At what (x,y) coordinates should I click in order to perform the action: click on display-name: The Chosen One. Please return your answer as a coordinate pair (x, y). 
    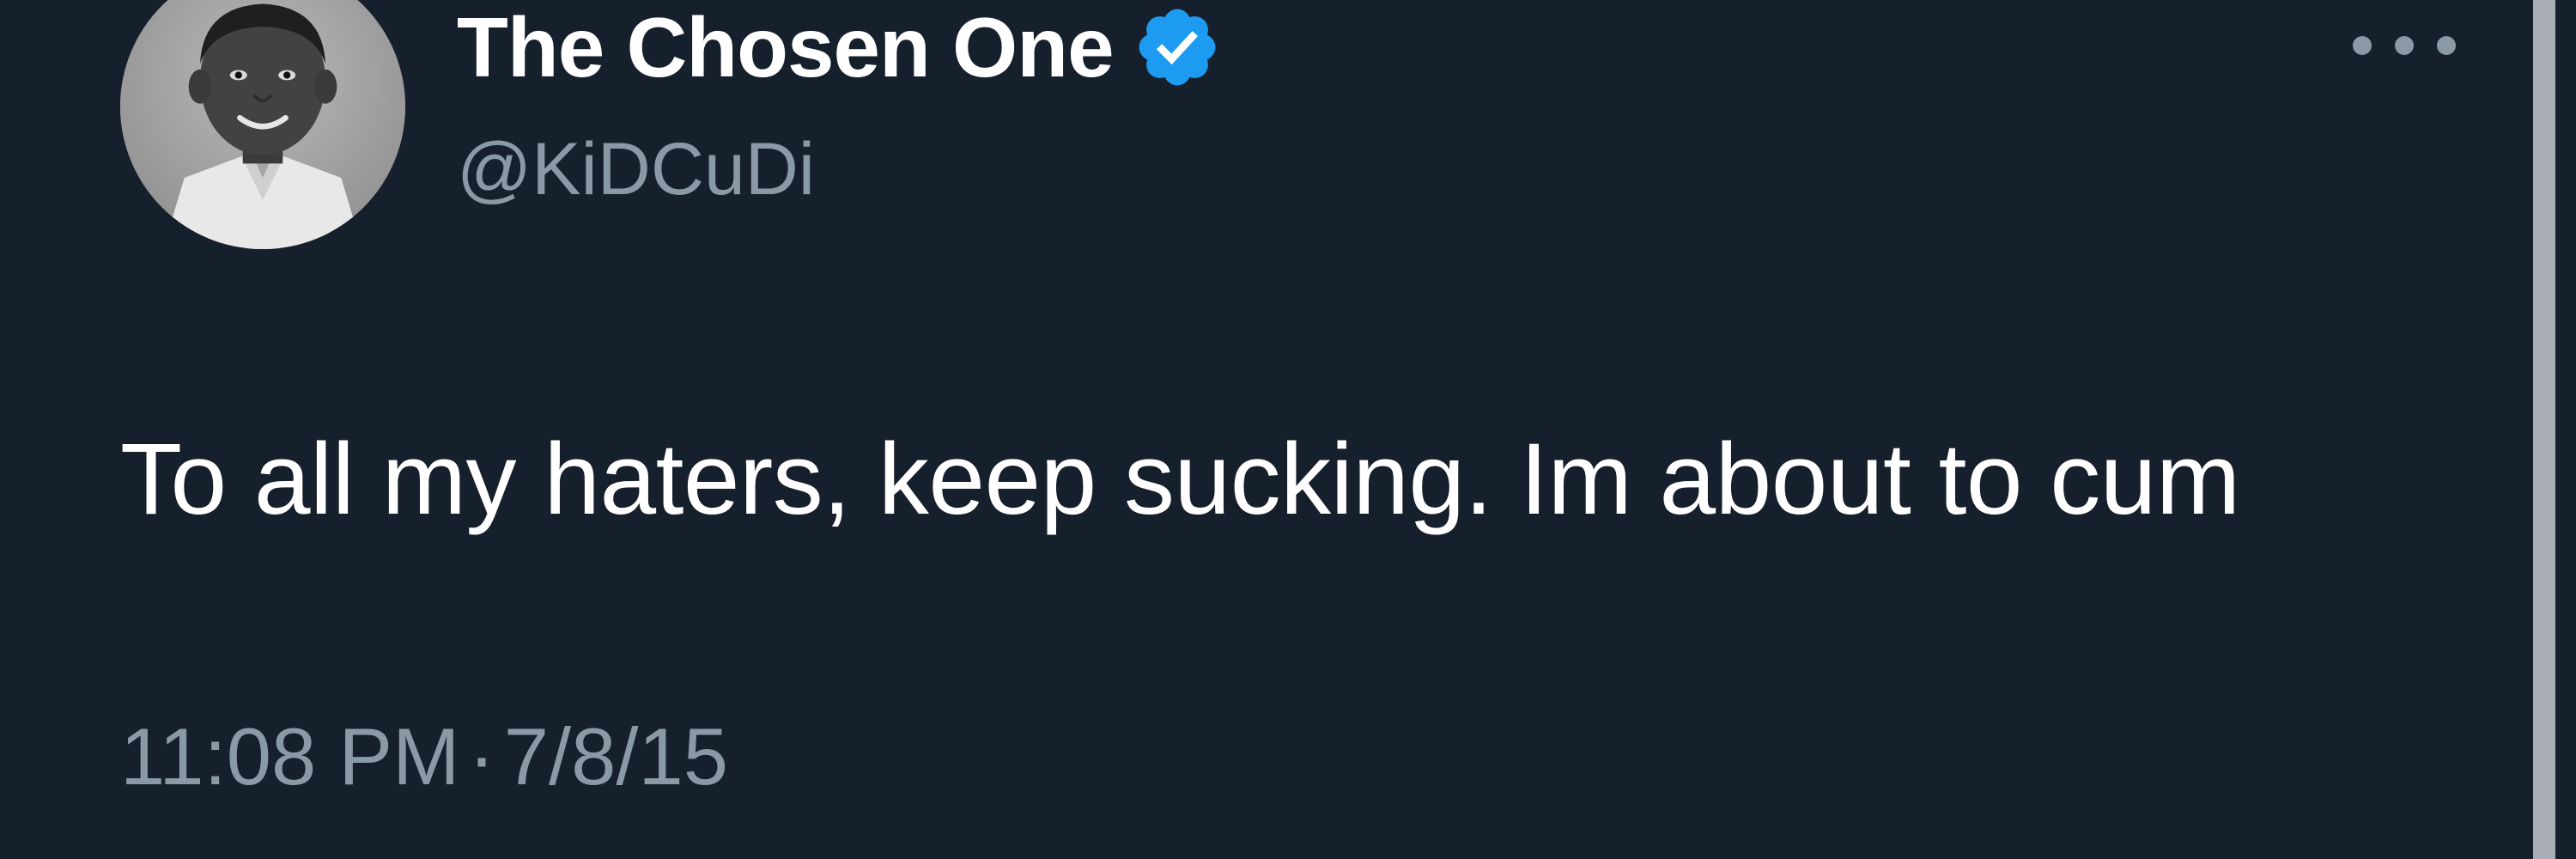
    Looking at the image, I should click on (786, 47).